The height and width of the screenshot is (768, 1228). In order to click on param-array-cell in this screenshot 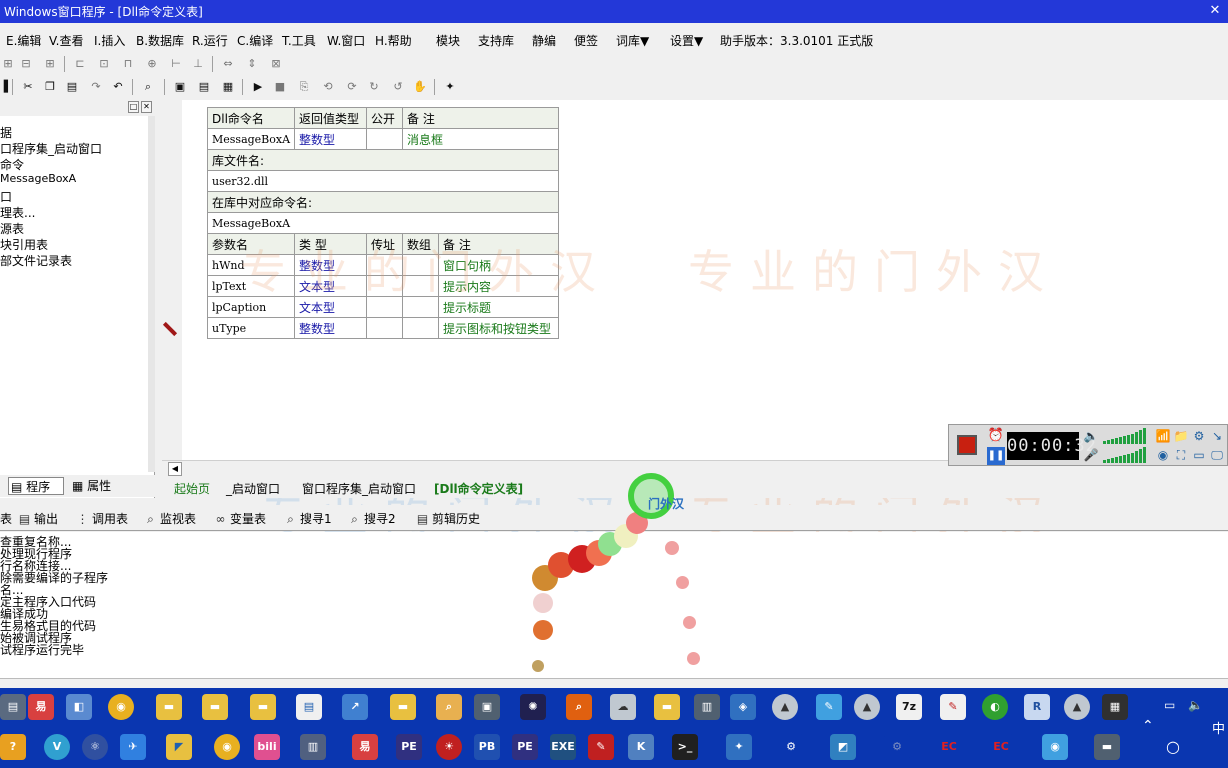, I will do `click(421, 328)`.